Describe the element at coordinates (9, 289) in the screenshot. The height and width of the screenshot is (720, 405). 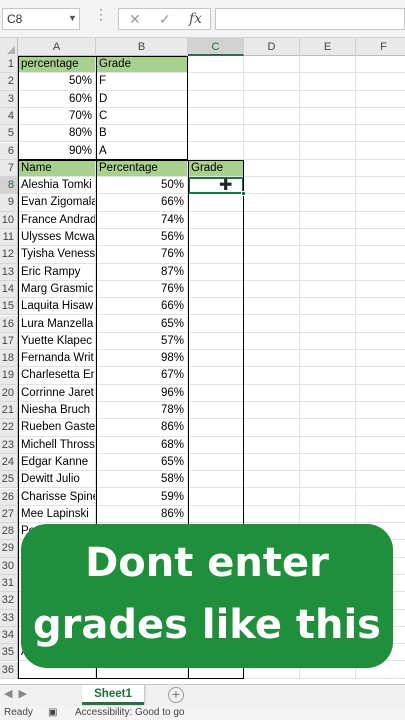
I see `row-header: 14` at that location.